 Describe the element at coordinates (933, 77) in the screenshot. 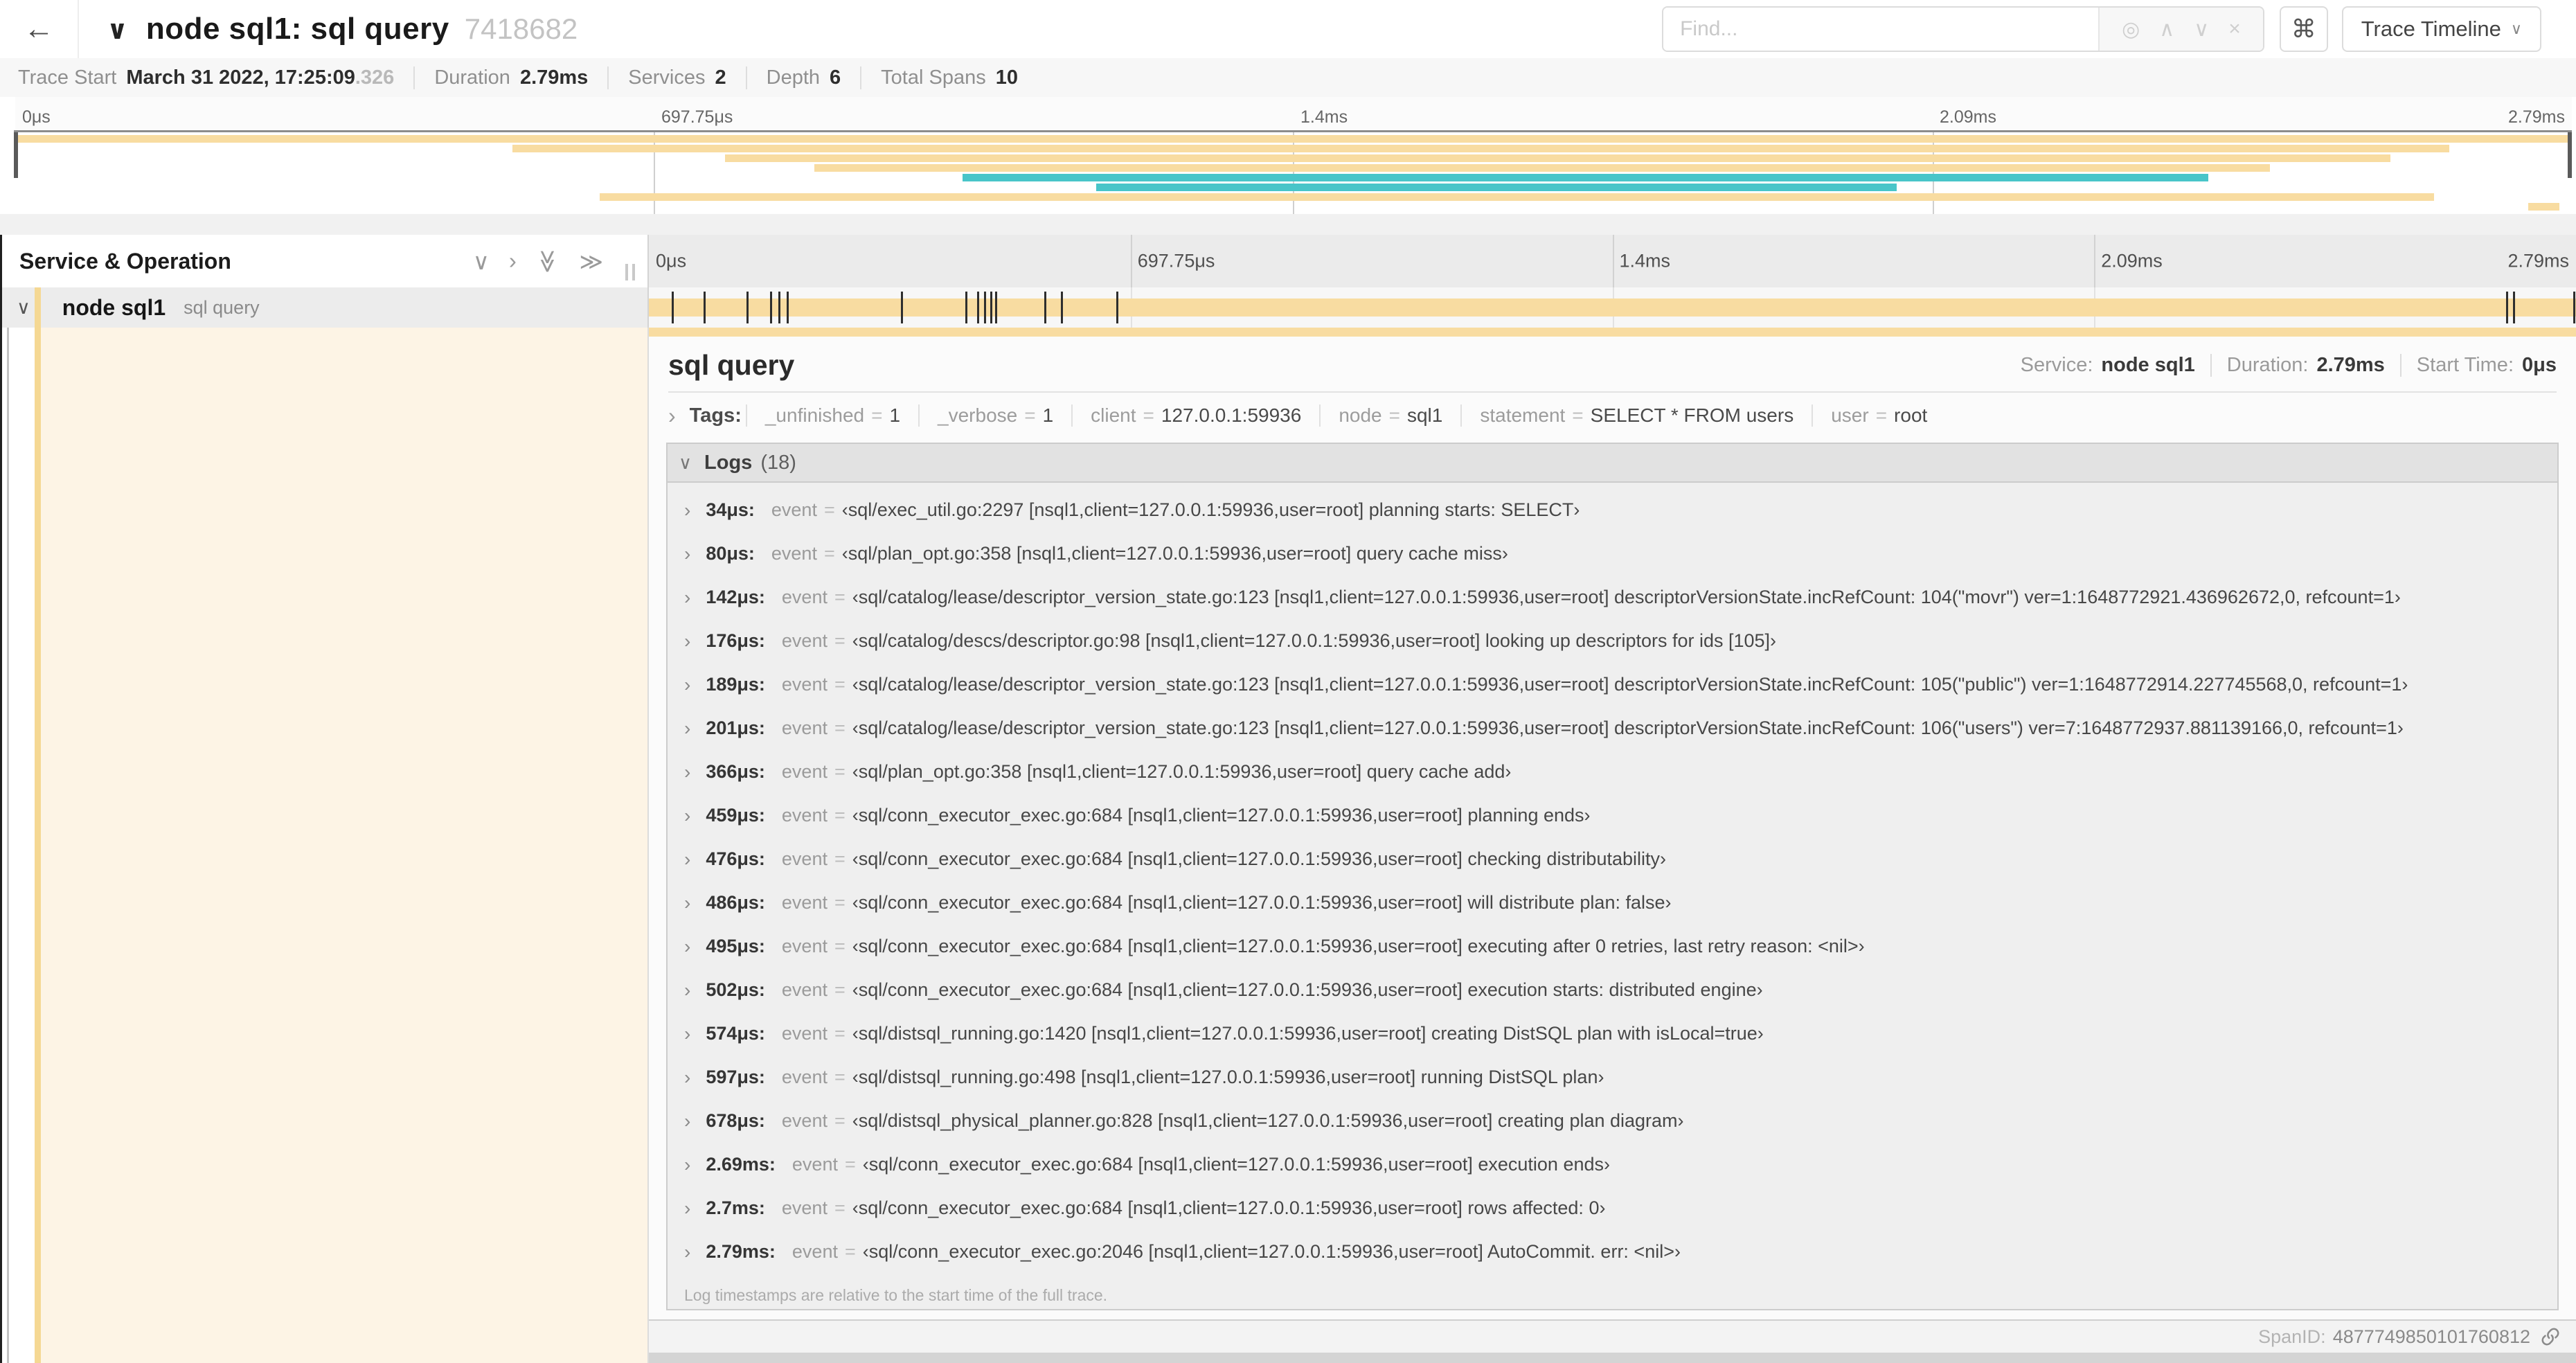

I see `meta-label: Total Spans` at that location.